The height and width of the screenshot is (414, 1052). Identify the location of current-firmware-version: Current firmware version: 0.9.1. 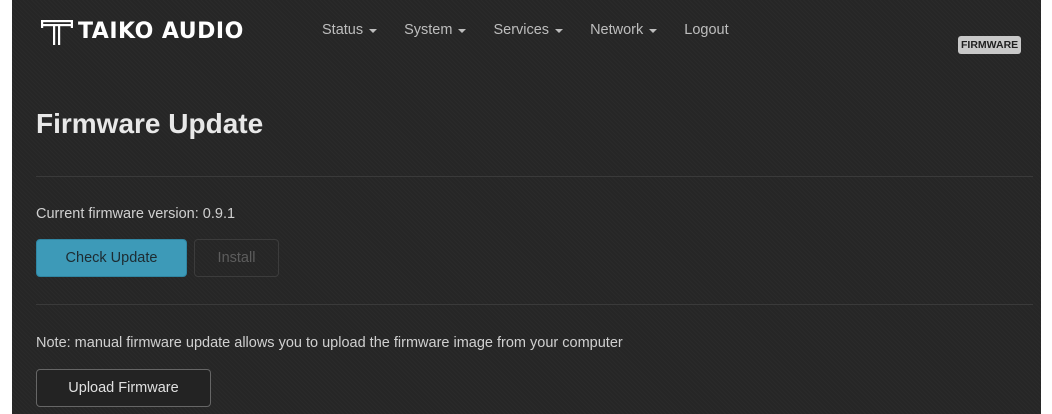
(136, 214).